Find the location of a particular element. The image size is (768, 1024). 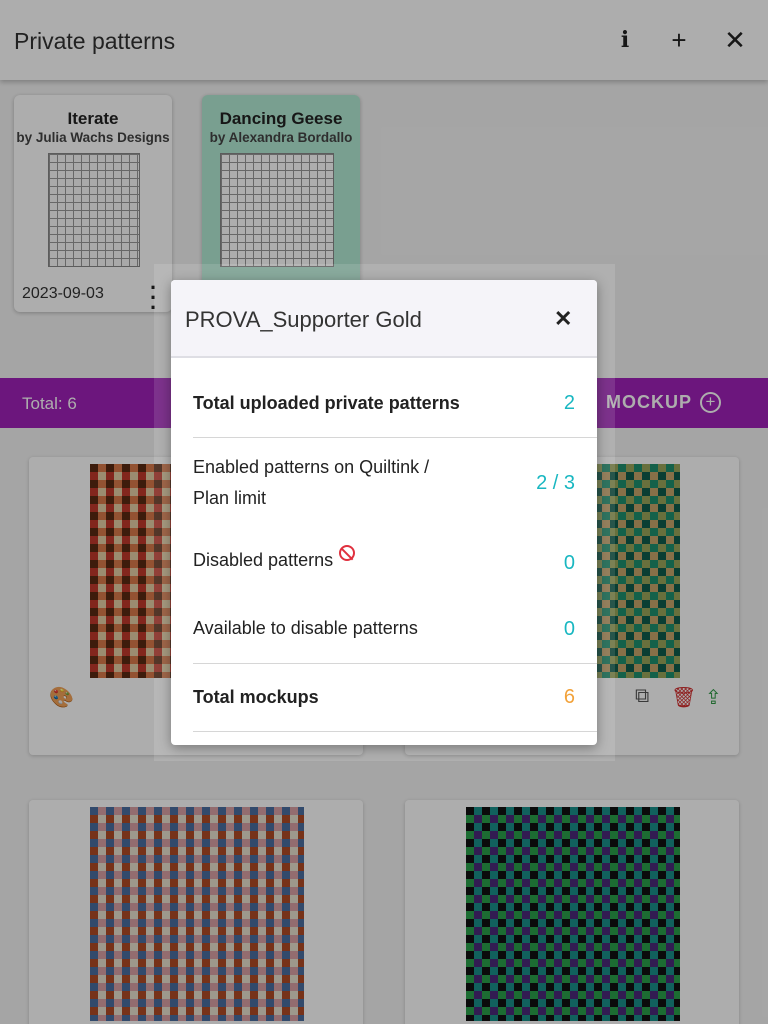

dialog-header: PROVA_Supporter Gold ✕ is located at coordinates (384, 319).